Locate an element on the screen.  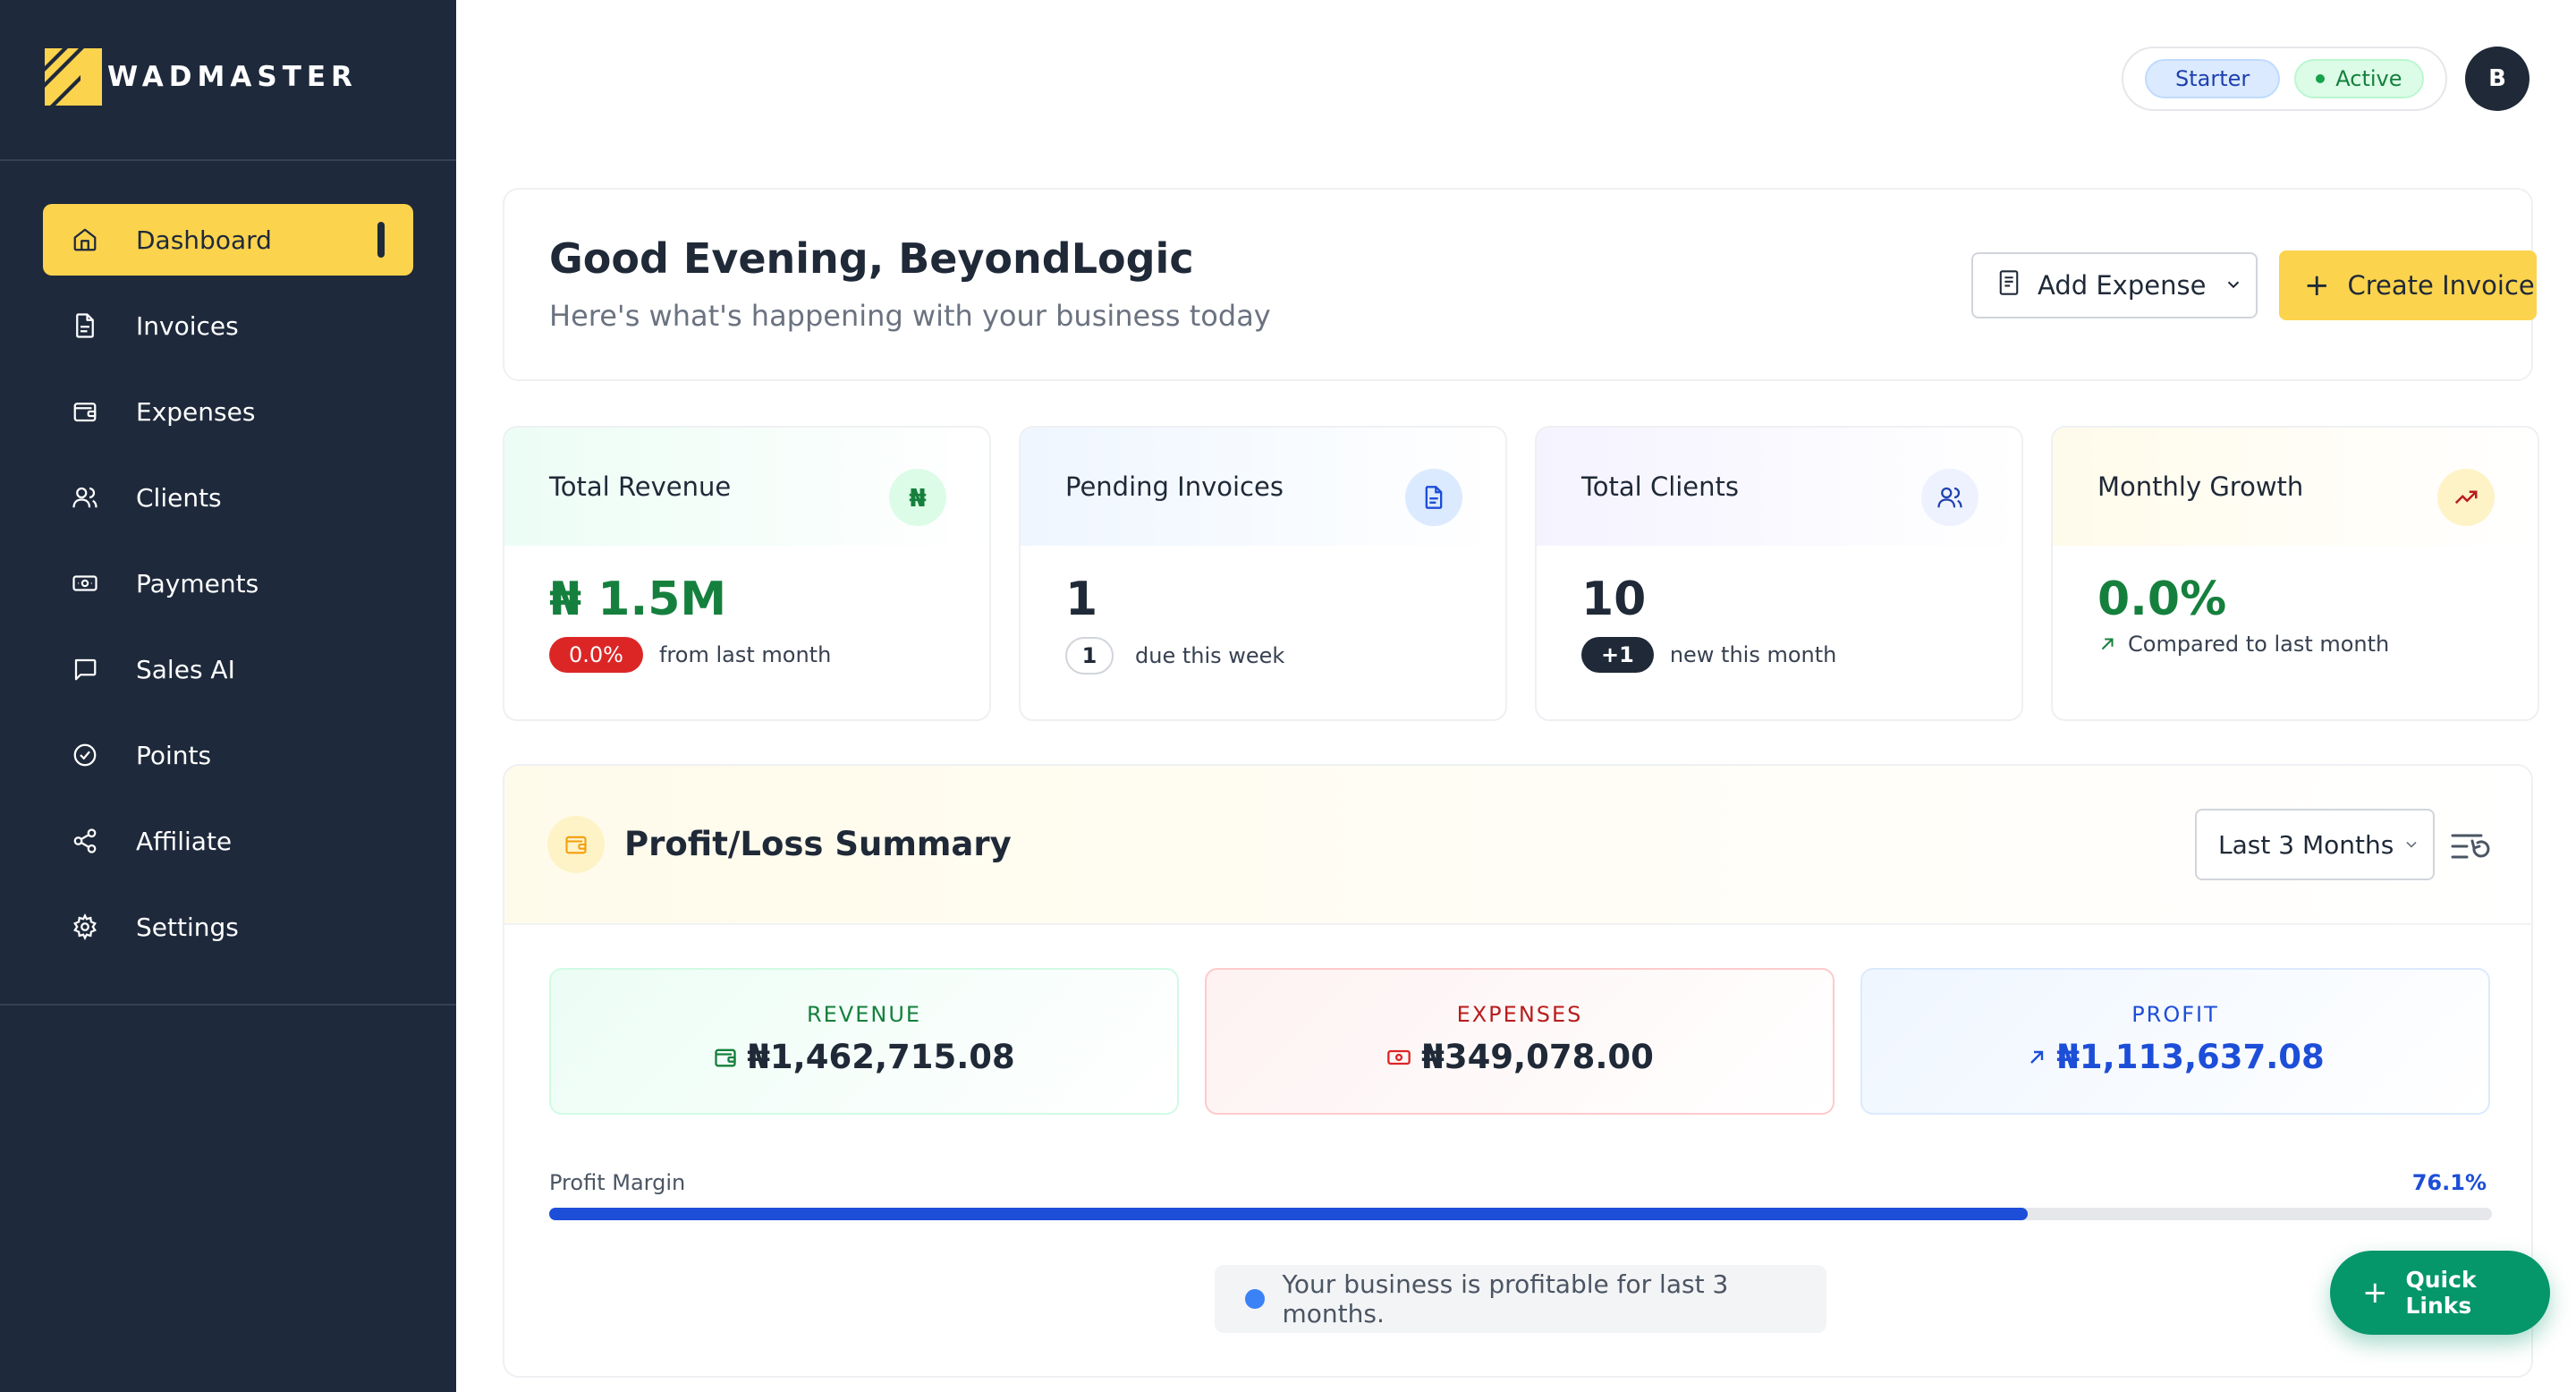
gear-icon is located at coordinates (85, 927).